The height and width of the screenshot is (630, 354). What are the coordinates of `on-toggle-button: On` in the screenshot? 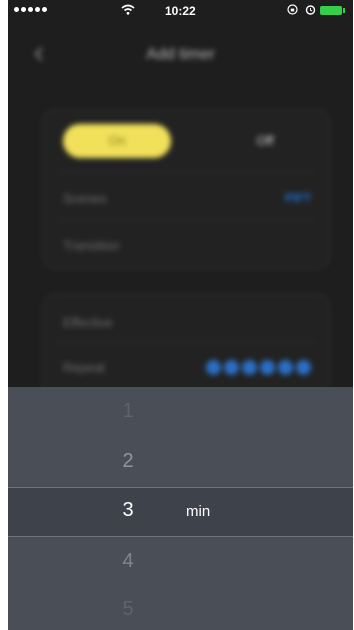 It's located at (117, 141).